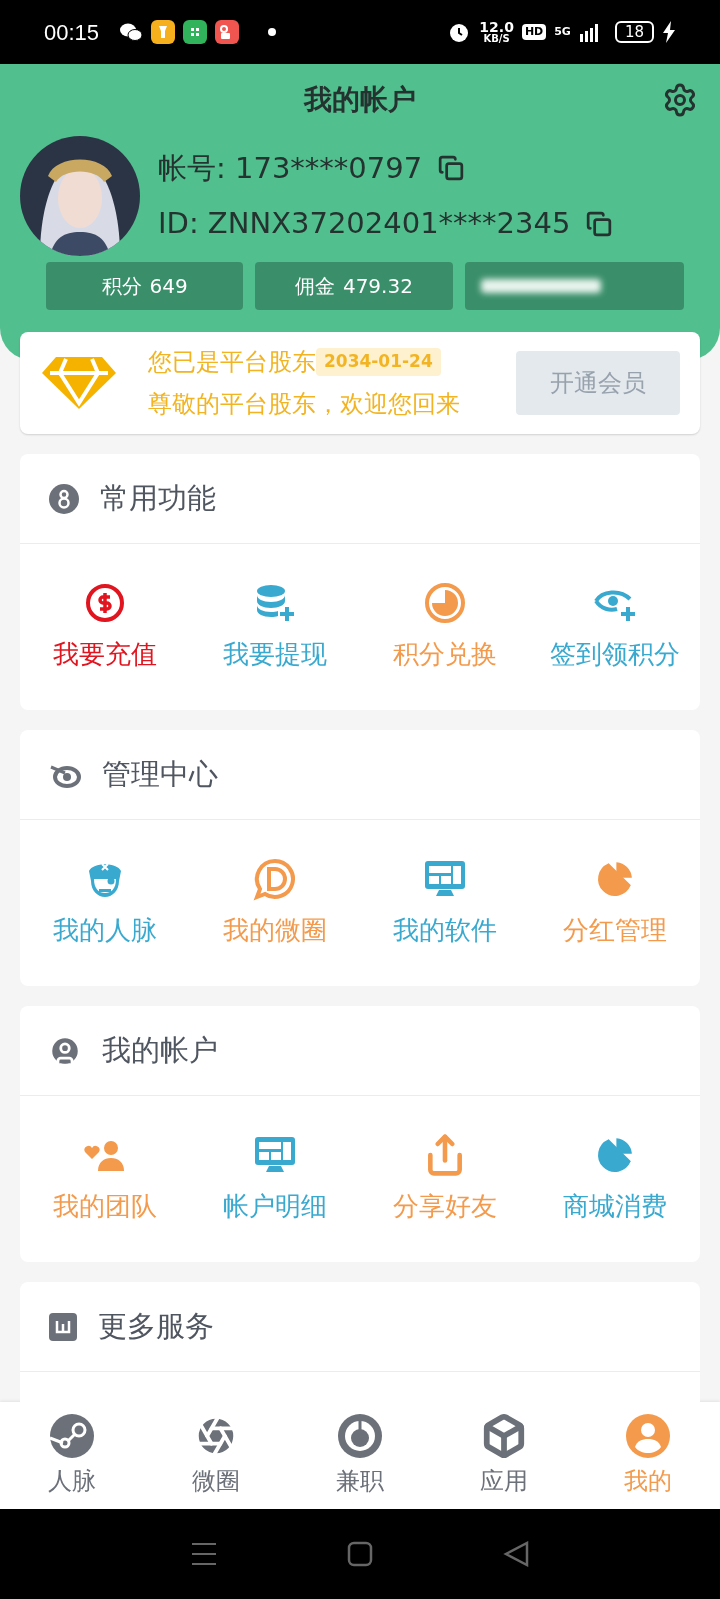 This screenshot has width=720, height=1599. I want to click on settings-button, so click(680, 100).